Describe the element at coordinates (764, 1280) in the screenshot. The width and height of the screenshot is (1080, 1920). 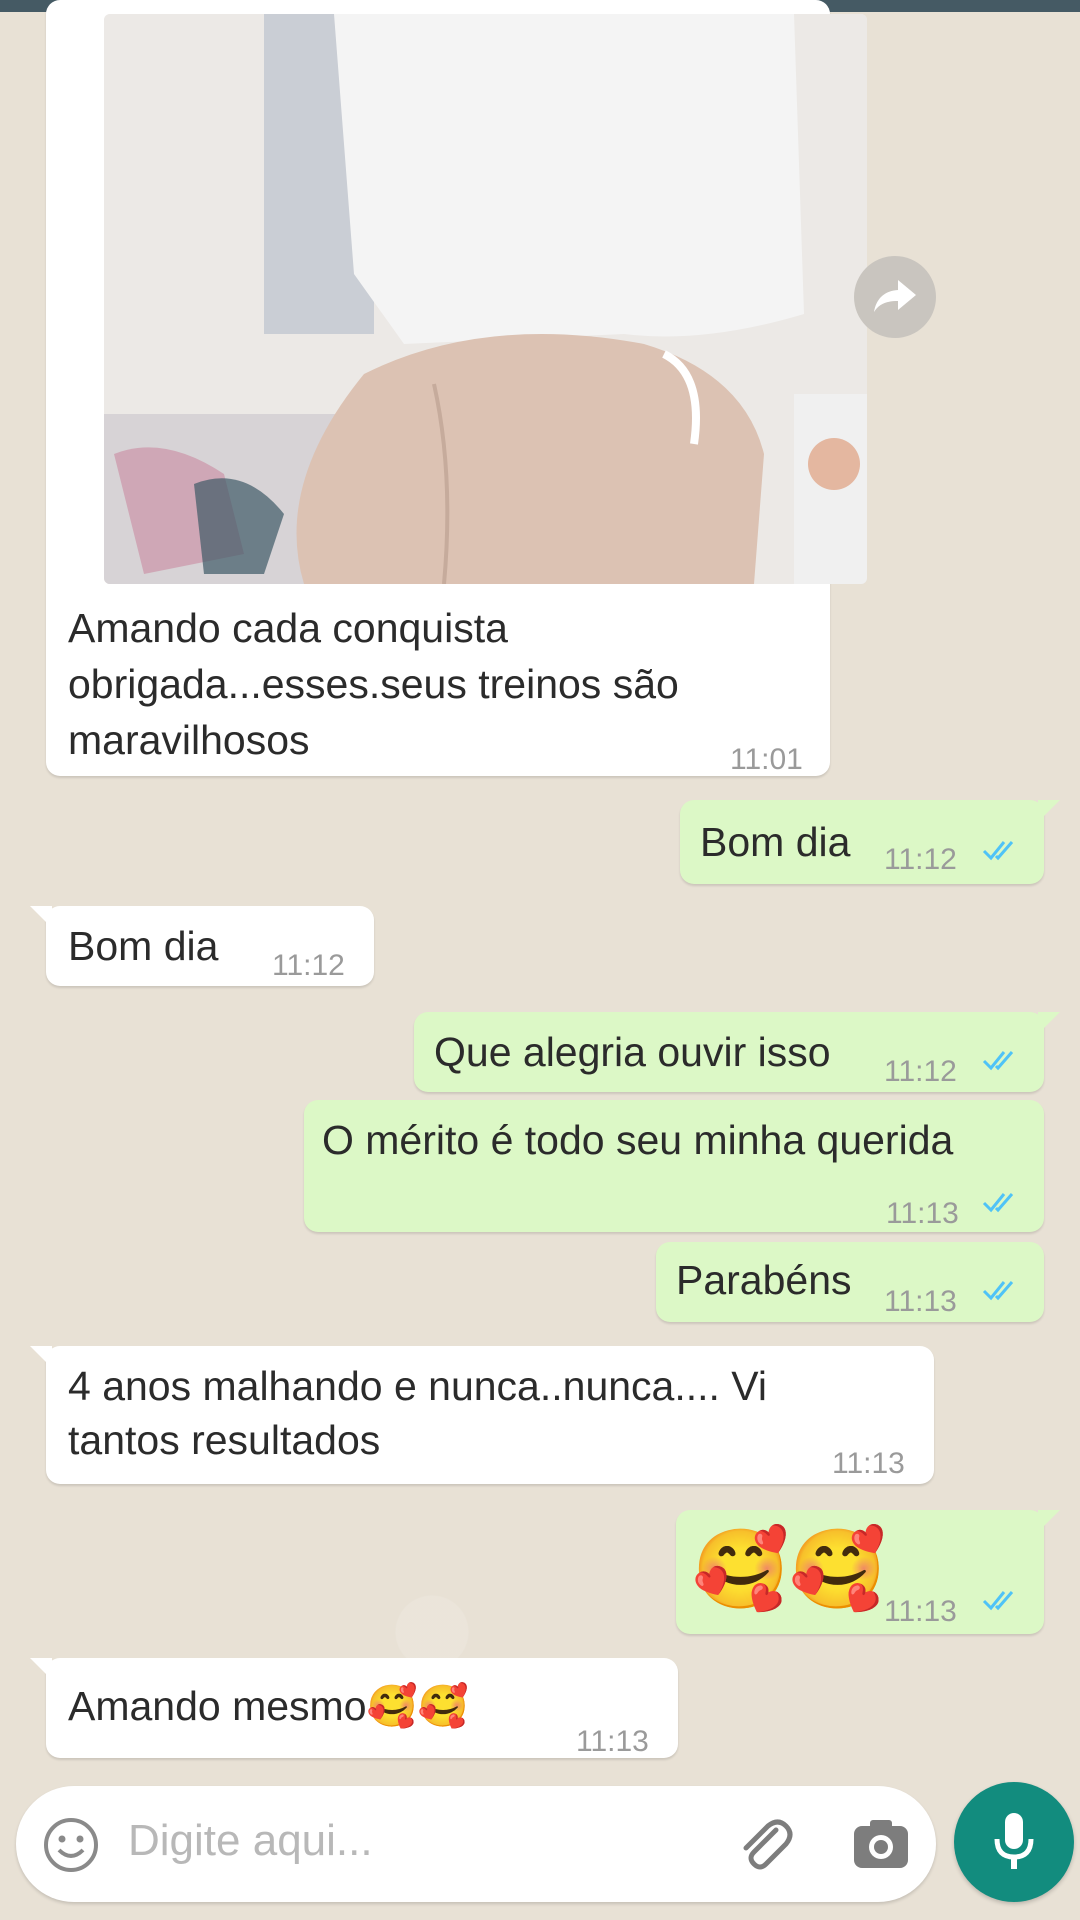
I see `message-text: Parabéns` at that location.